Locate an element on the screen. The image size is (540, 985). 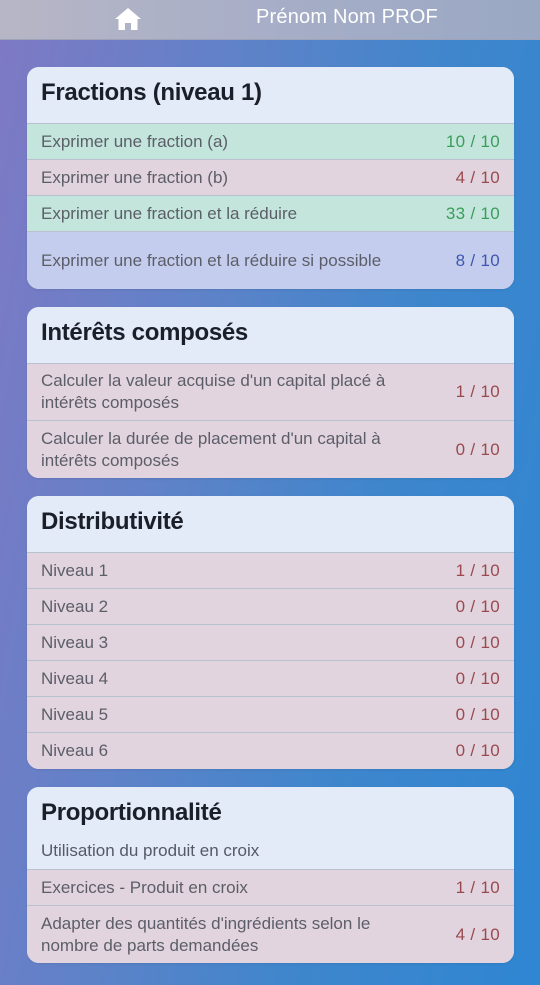
home-icon is located at coordinates (128, 19).